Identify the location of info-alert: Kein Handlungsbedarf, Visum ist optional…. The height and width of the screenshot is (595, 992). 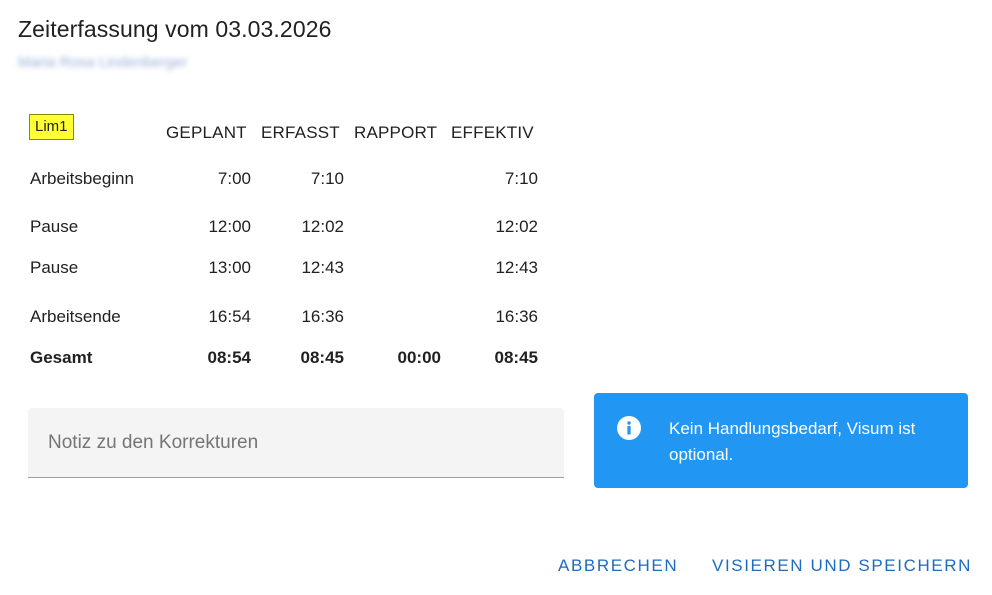
(781, 440).